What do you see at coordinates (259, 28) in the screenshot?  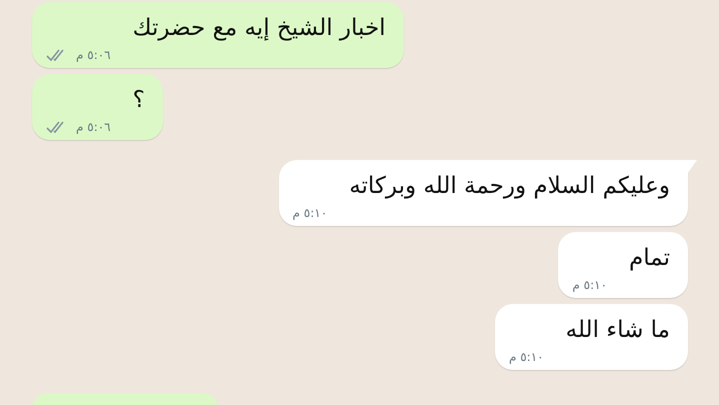 I see `message-text: اخبار الشيخ إيه مع حضرتك` at bounding box center [259, 28].